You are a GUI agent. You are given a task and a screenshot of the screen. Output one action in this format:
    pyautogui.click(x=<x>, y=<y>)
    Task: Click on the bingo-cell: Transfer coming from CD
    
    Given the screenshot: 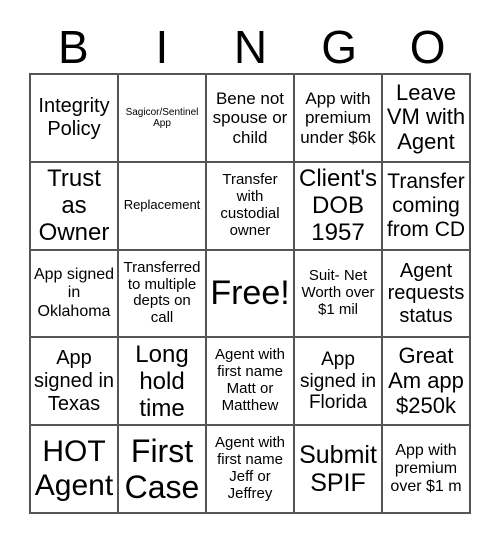 What is the action you would take?
    pyautogui.click(x=426, y=205)
    